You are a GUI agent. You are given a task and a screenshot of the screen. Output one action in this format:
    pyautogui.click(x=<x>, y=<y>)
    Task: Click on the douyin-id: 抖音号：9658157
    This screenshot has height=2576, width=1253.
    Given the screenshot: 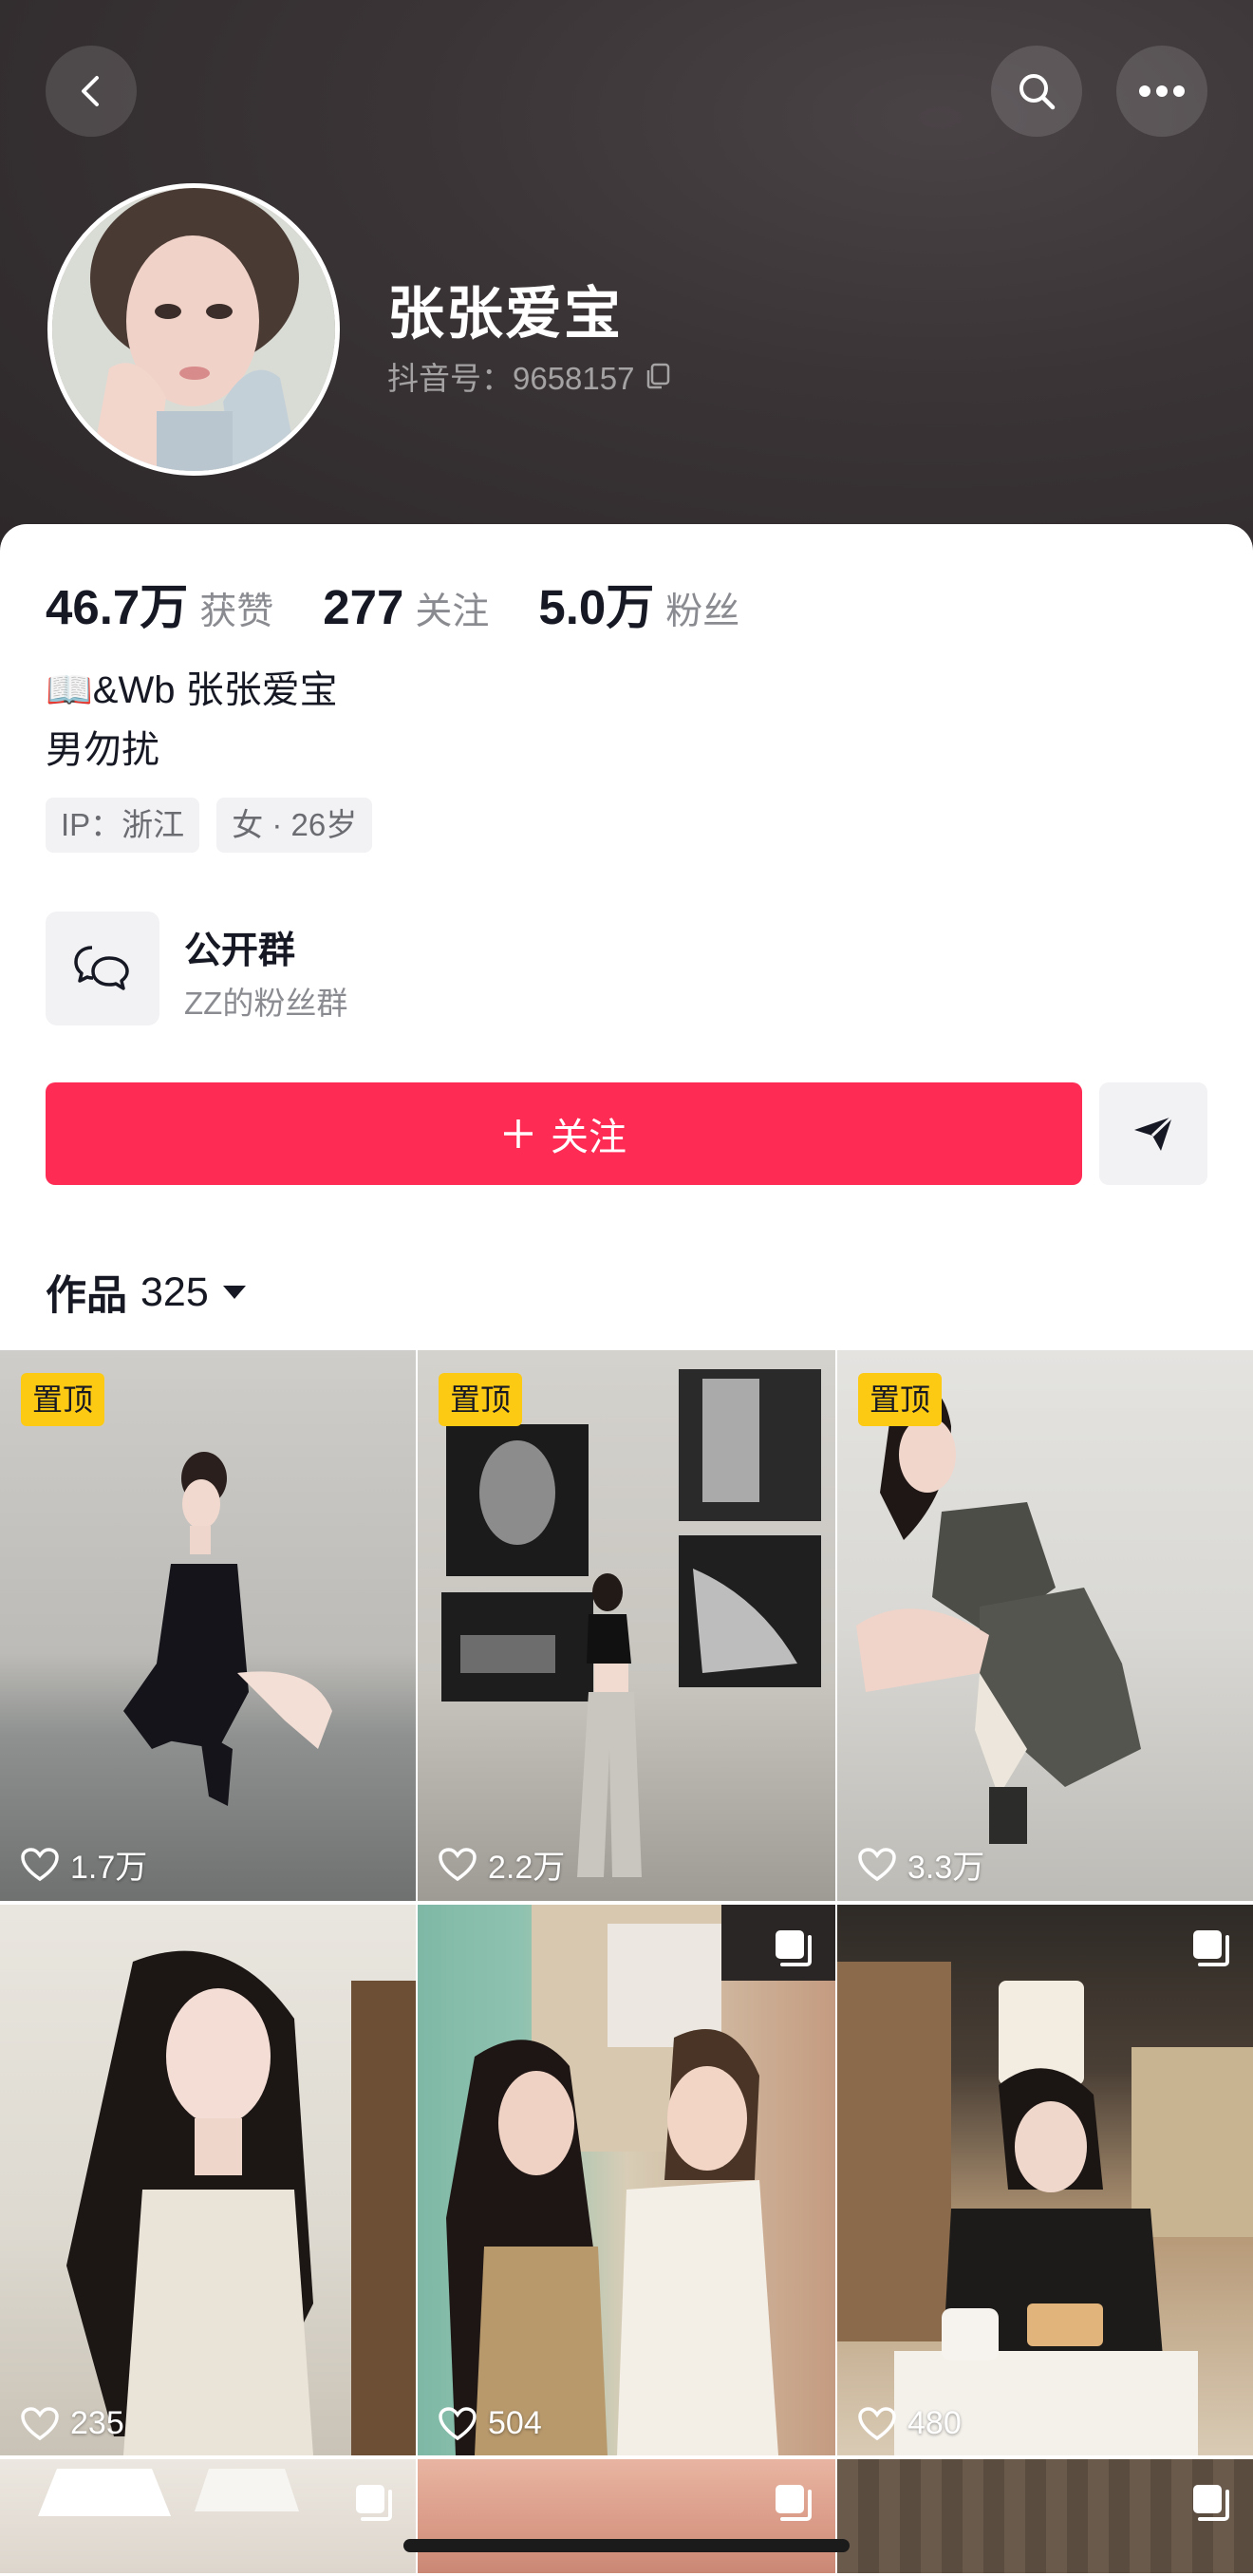 What is the action you would take?
    pyautogui.click(x=530, y=376)
    